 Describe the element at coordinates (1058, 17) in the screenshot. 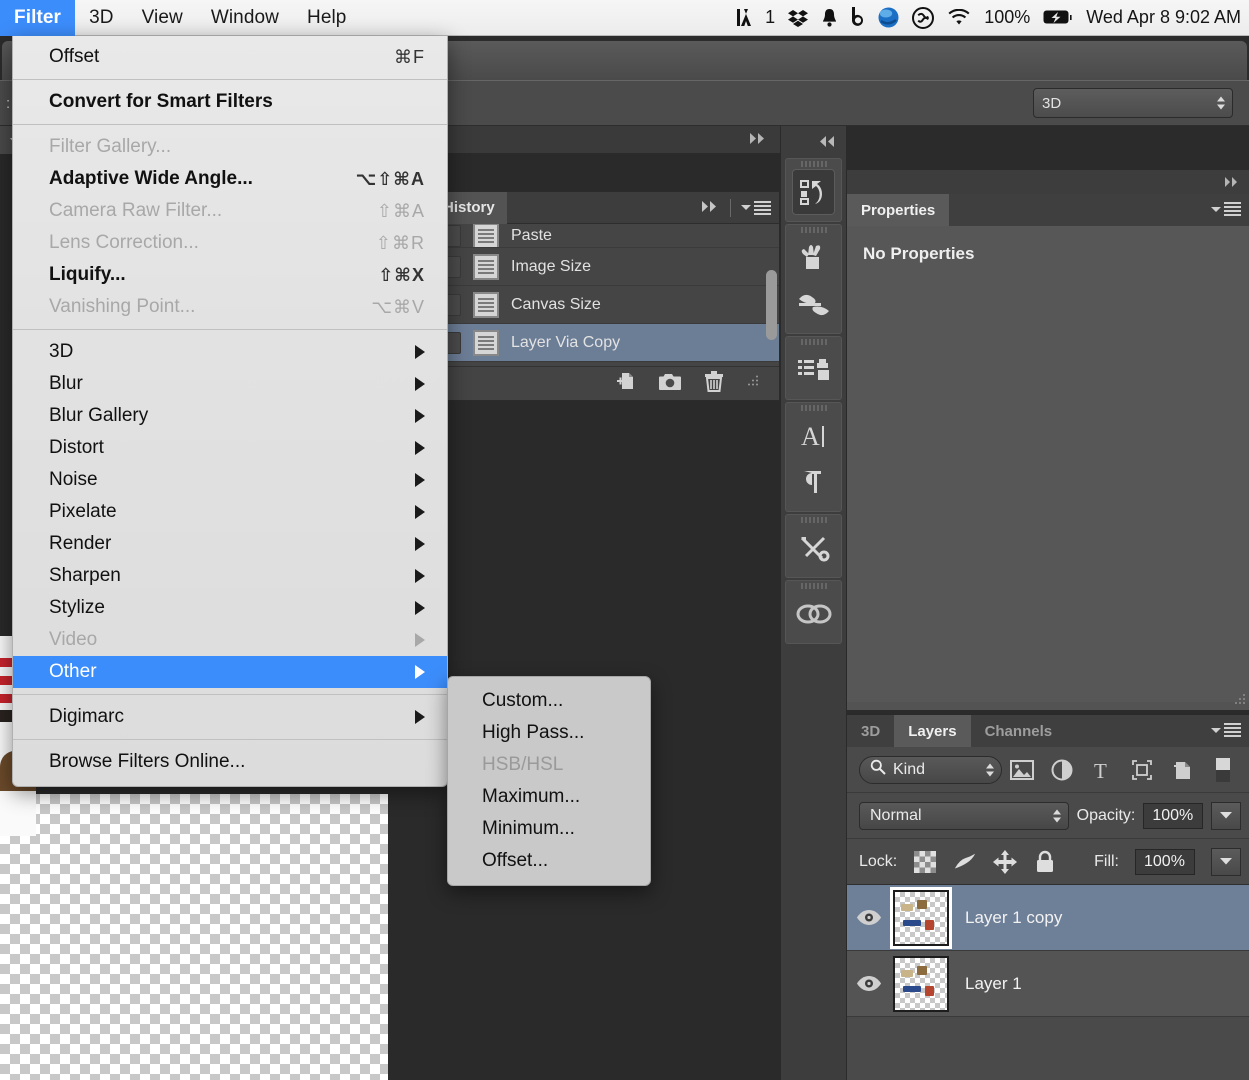

I see `battery-charging-icon` at that location.